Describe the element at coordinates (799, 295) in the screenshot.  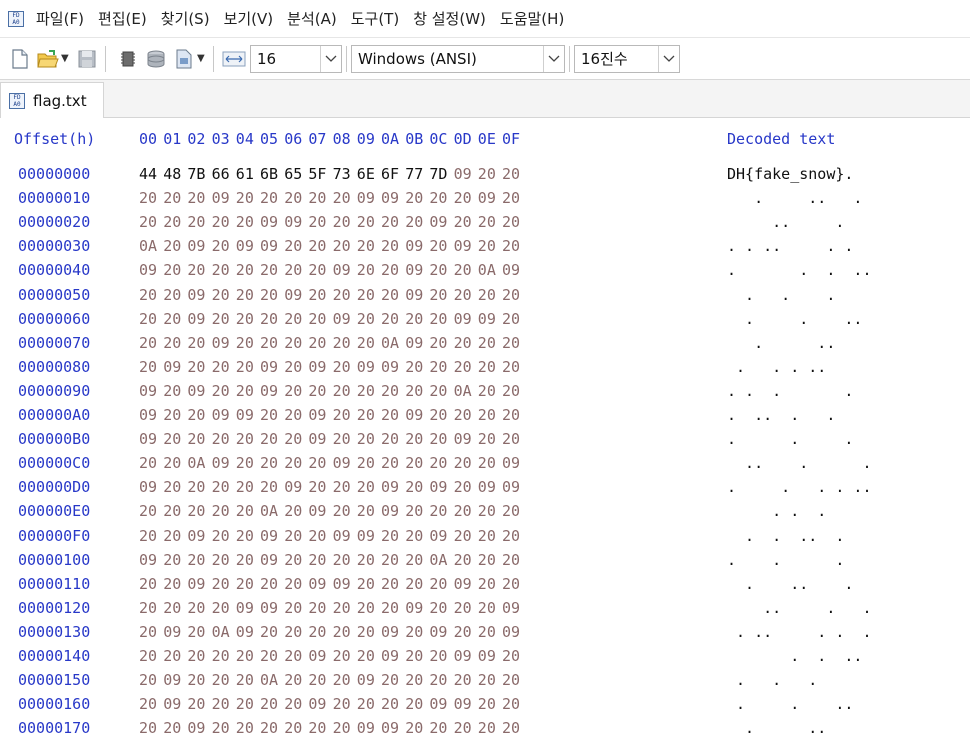
I see `decoded-text: . . .` at that location.